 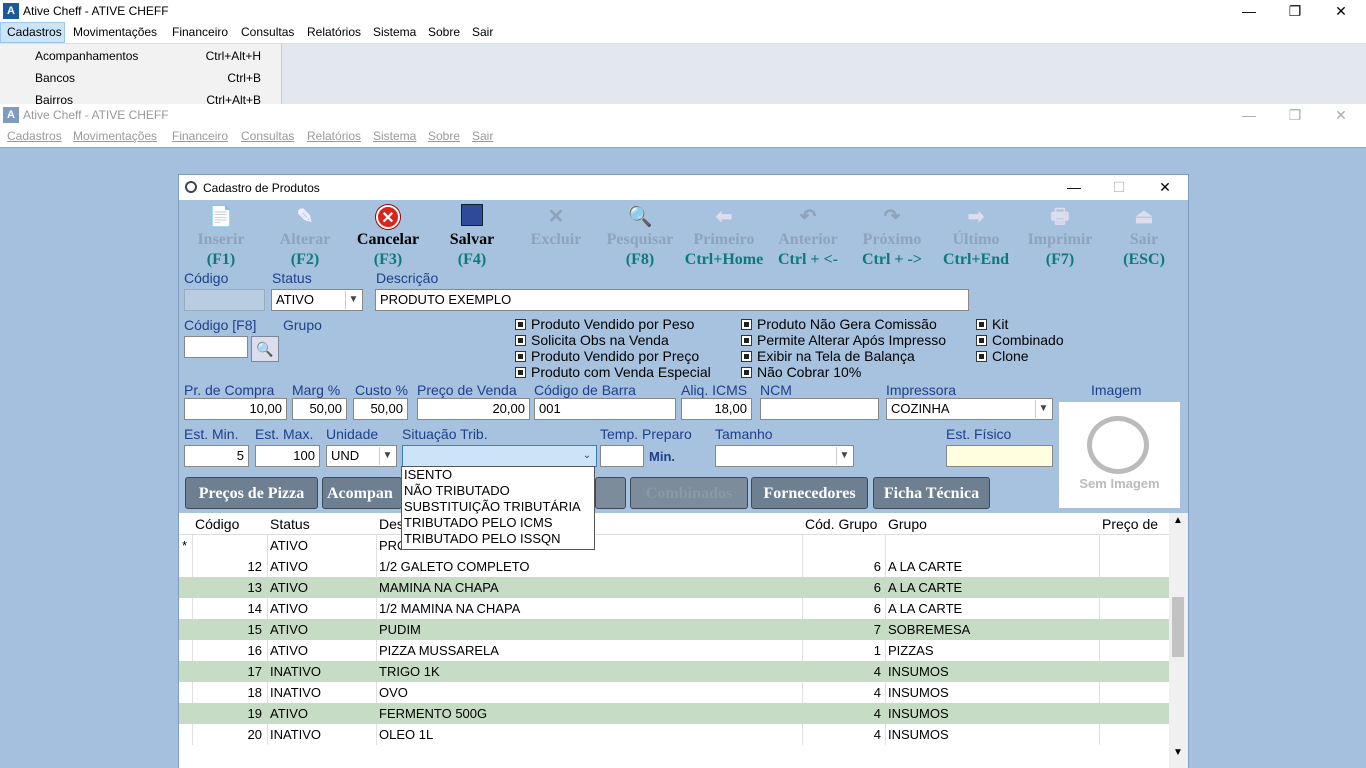 What do you see at coordinates (221, 237) in the screenshot?
I see `inserir-button: 📄 Inserir (F1)` at bounding box center [221, 237].